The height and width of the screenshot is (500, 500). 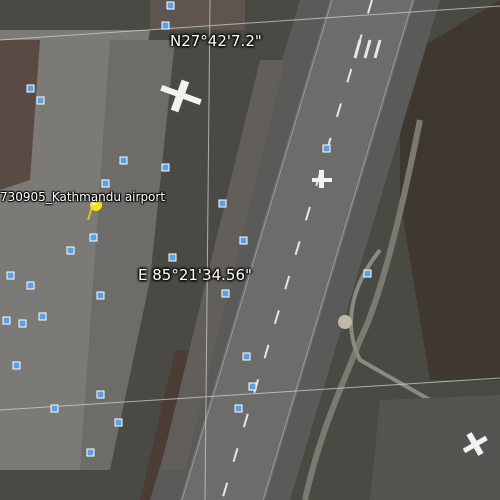 What do you see at coordinates (82, 197) in the screenshot?
I see `placemark-label: 730905_Kathmandu airport` at bounding box center [82, 197].